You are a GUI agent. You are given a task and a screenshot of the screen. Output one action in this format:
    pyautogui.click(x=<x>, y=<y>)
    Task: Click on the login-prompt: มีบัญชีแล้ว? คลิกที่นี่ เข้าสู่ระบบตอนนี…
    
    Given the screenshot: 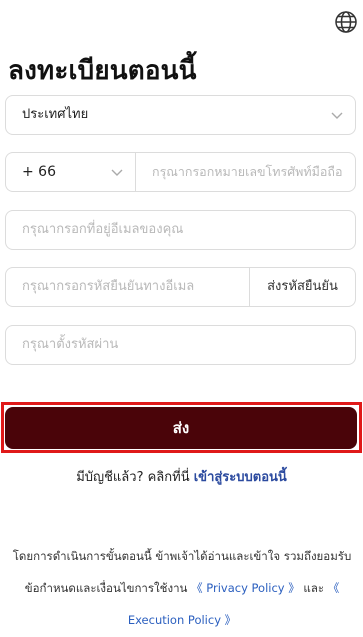 What is the action you would take?
    pyautogui.click(x=181, y=476)
    